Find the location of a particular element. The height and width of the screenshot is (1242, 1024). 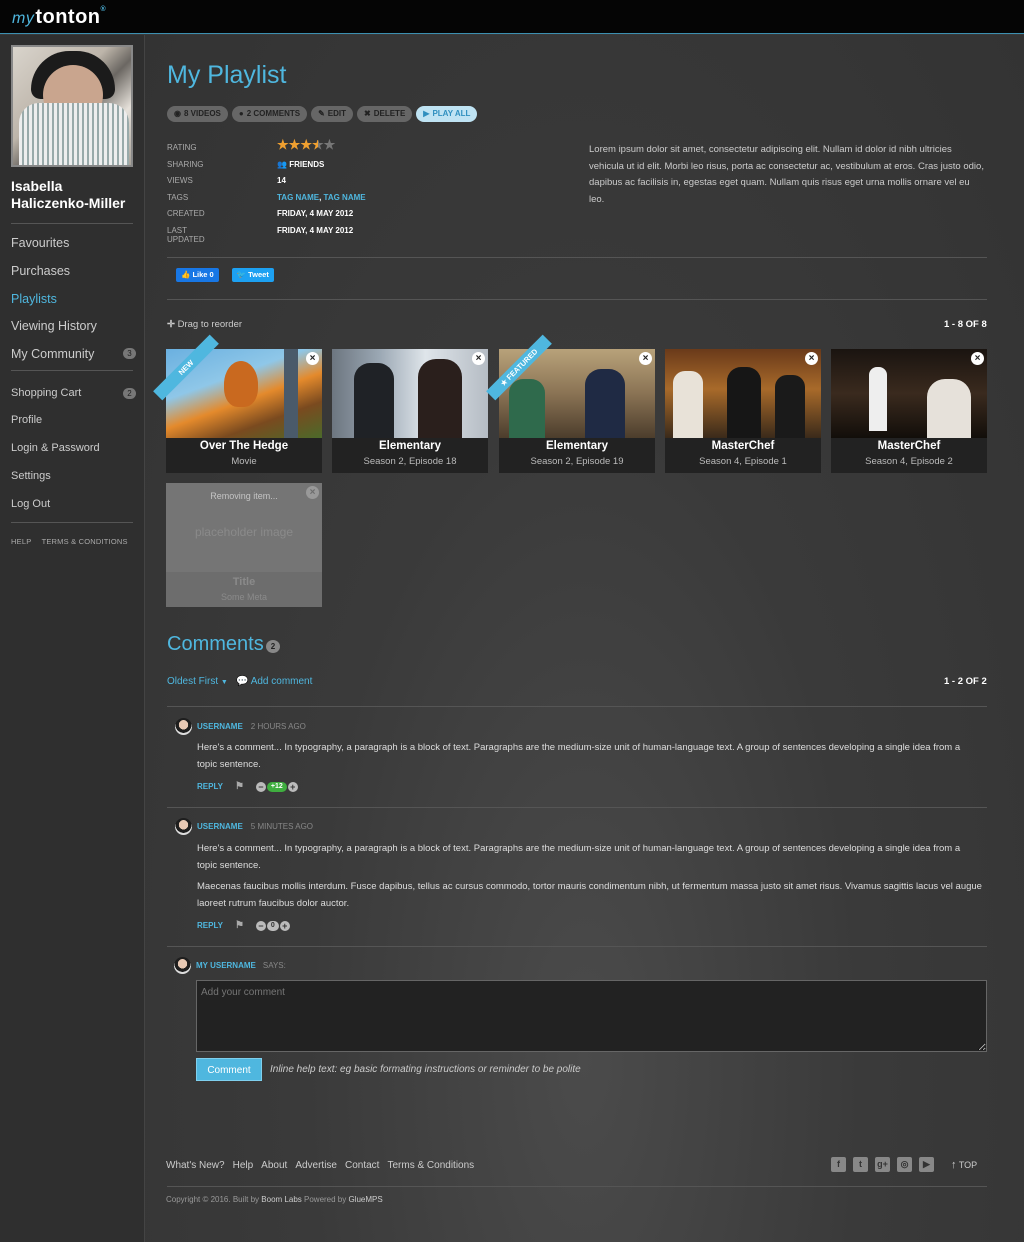

sidebar-item-viewing-history: Viewing History is located at coordinates (73, 326).